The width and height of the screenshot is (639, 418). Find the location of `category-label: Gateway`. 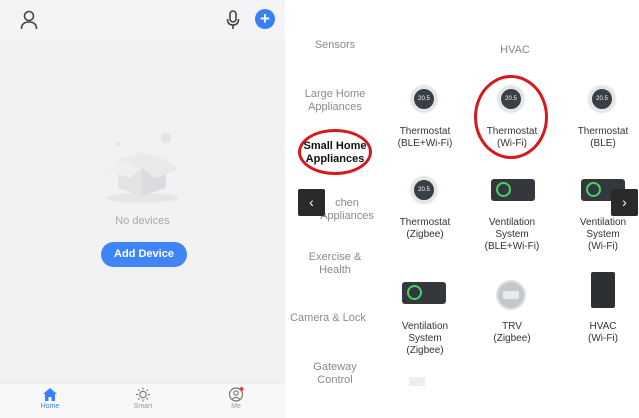

category-label: Gateway is located at coordinates (335, 367).